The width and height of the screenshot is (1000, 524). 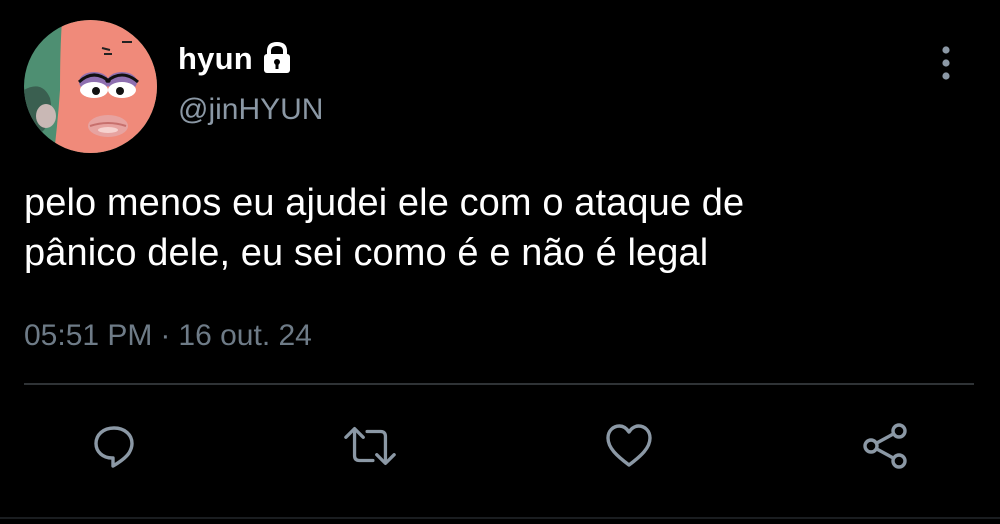 I want to click on tweet-timestamp: 05:51 PM · 16 out. 24, so click(x=168, y=336).